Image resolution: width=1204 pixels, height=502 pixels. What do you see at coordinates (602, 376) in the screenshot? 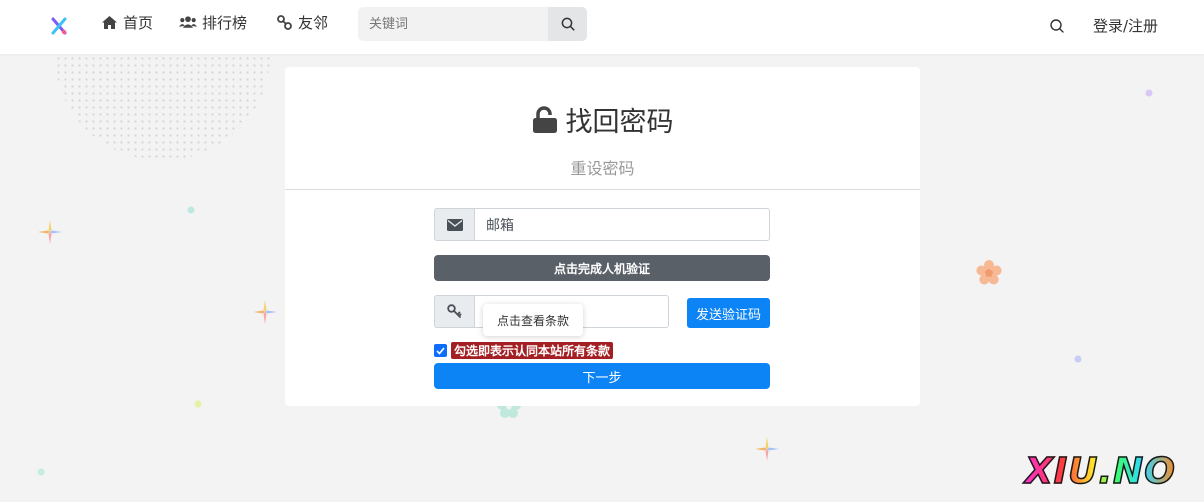
I see `next-step-button: 下一步` at bounding box center [602, 376].